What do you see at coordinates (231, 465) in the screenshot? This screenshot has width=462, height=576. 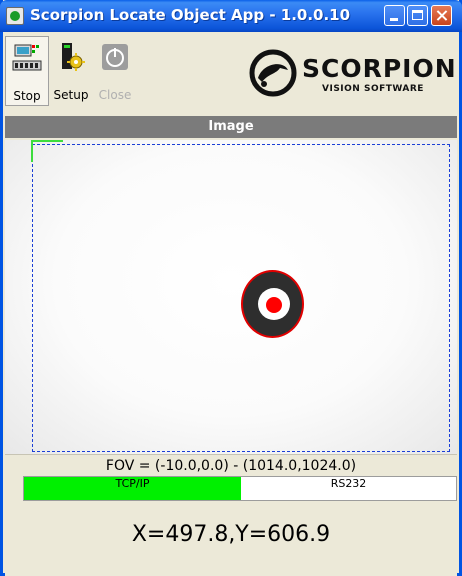 I see `fov-label: FOV = (-10.0,0.0) - (1014.0,1024.0)` at bounding box center [231, 465].